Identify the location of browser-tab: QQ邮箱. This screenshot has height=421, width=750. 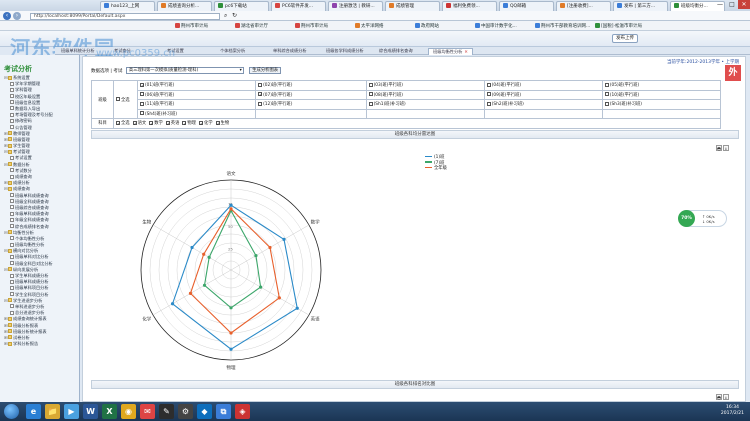
(526, 6).